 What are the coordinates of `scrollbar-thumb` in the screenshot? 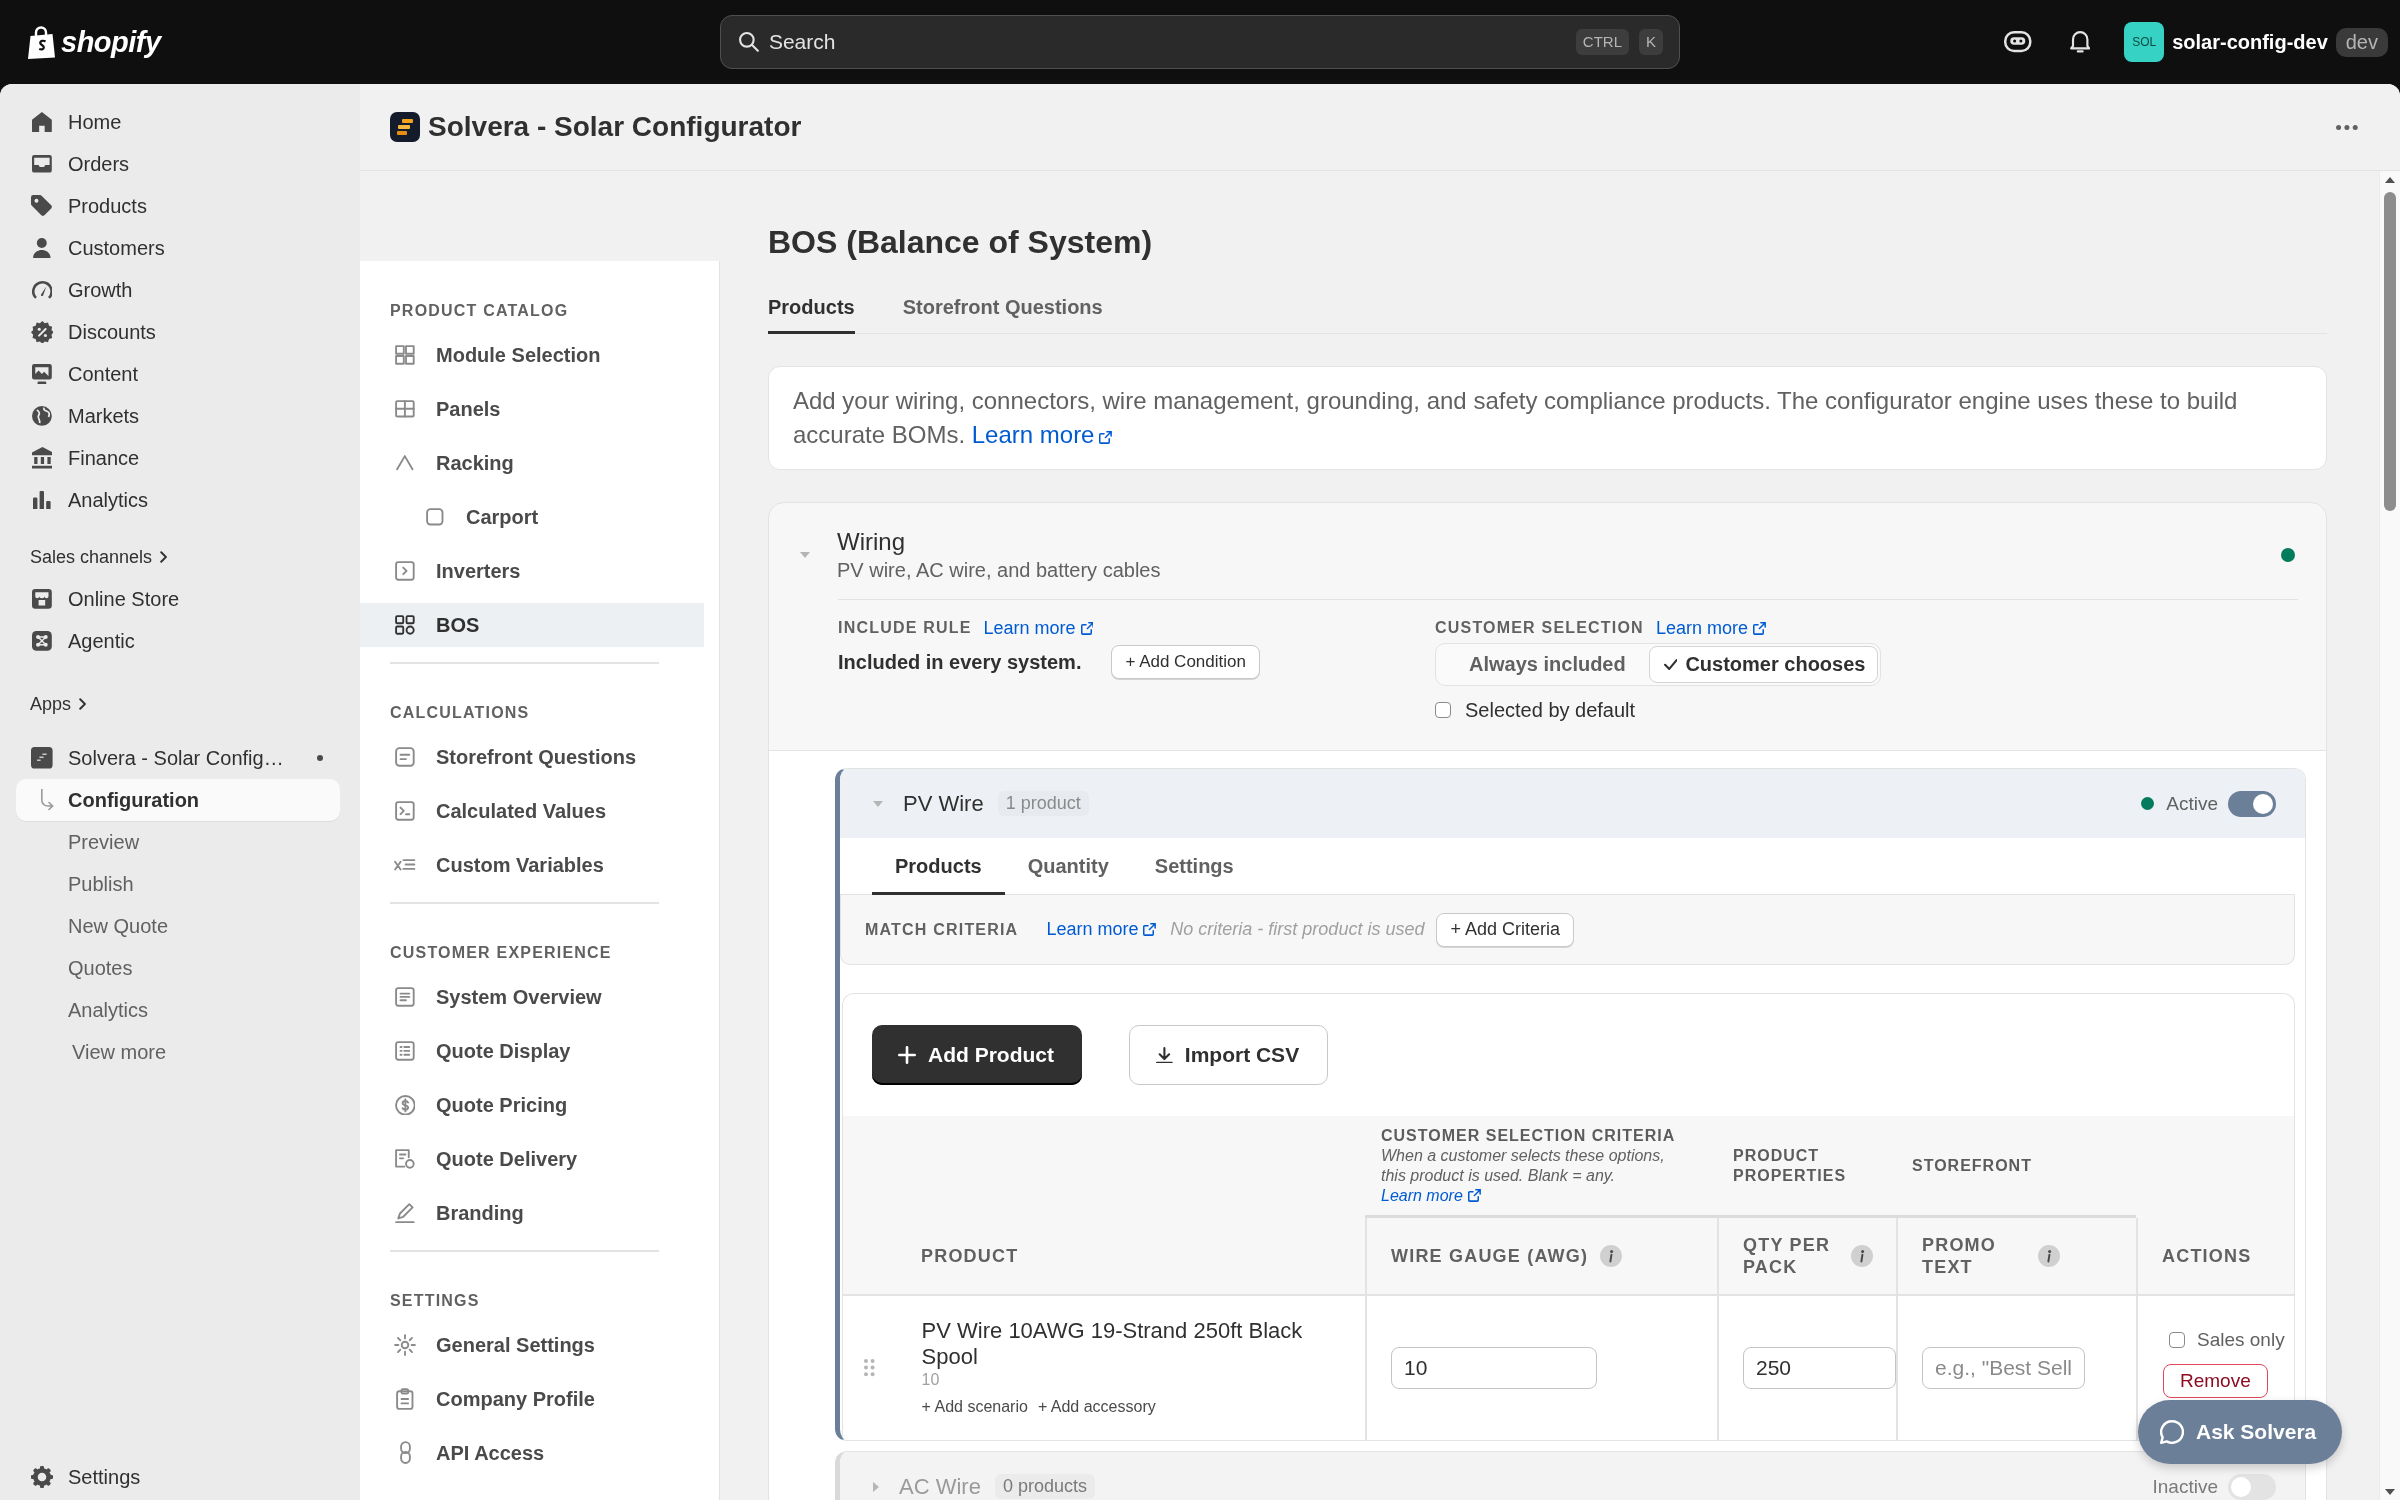 It's located at (2390, 351).